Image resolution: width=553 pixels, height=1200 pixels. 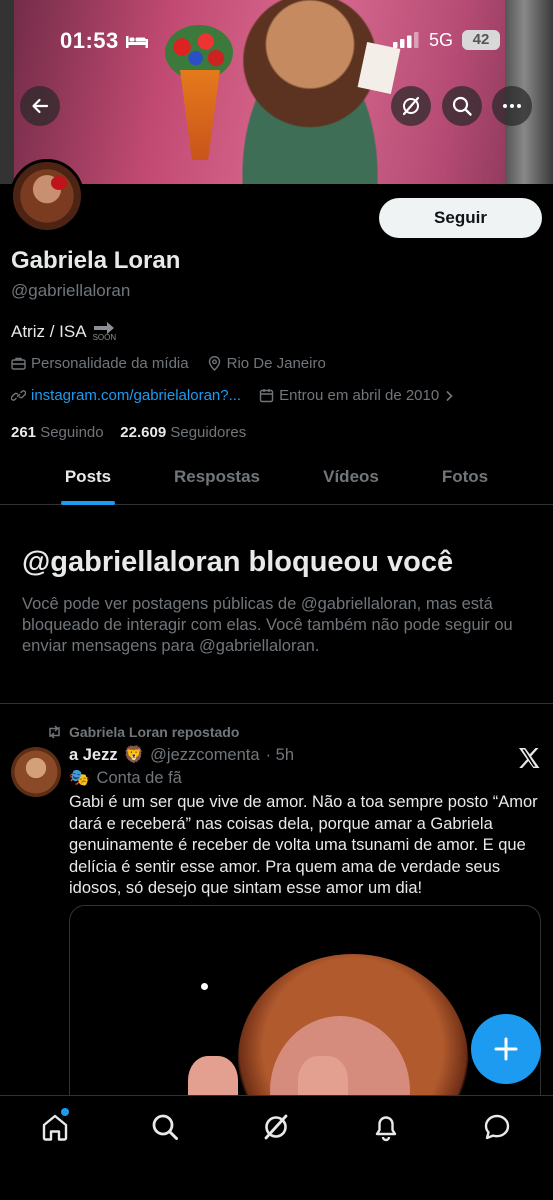 What do you see at coordinates (88, 480) in the screenshot?
I see `tab-posts: Posts` at bounding box center [88, 480].